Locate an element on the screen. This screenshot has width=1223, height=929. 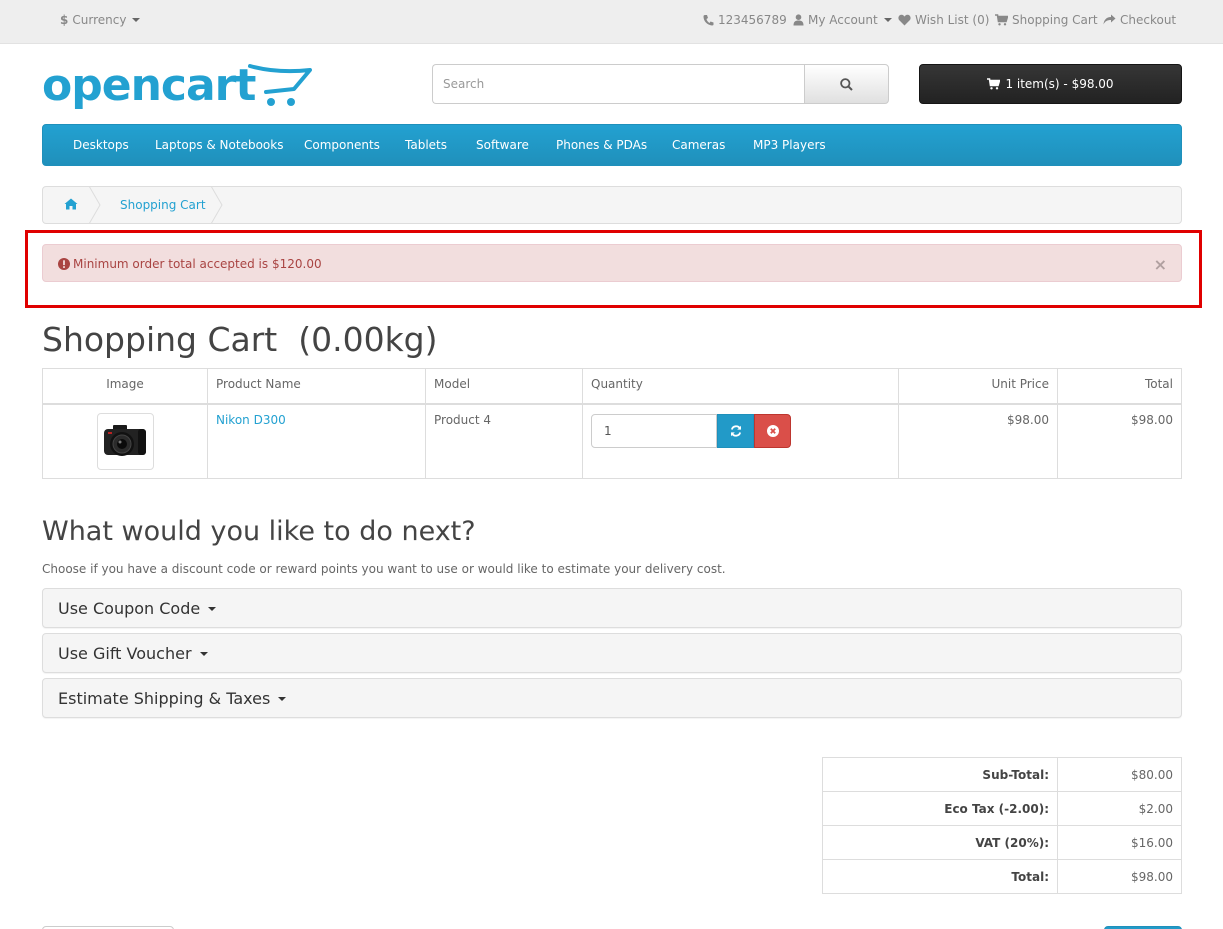
breadcrumb-home is located at coordinates (71, 205).